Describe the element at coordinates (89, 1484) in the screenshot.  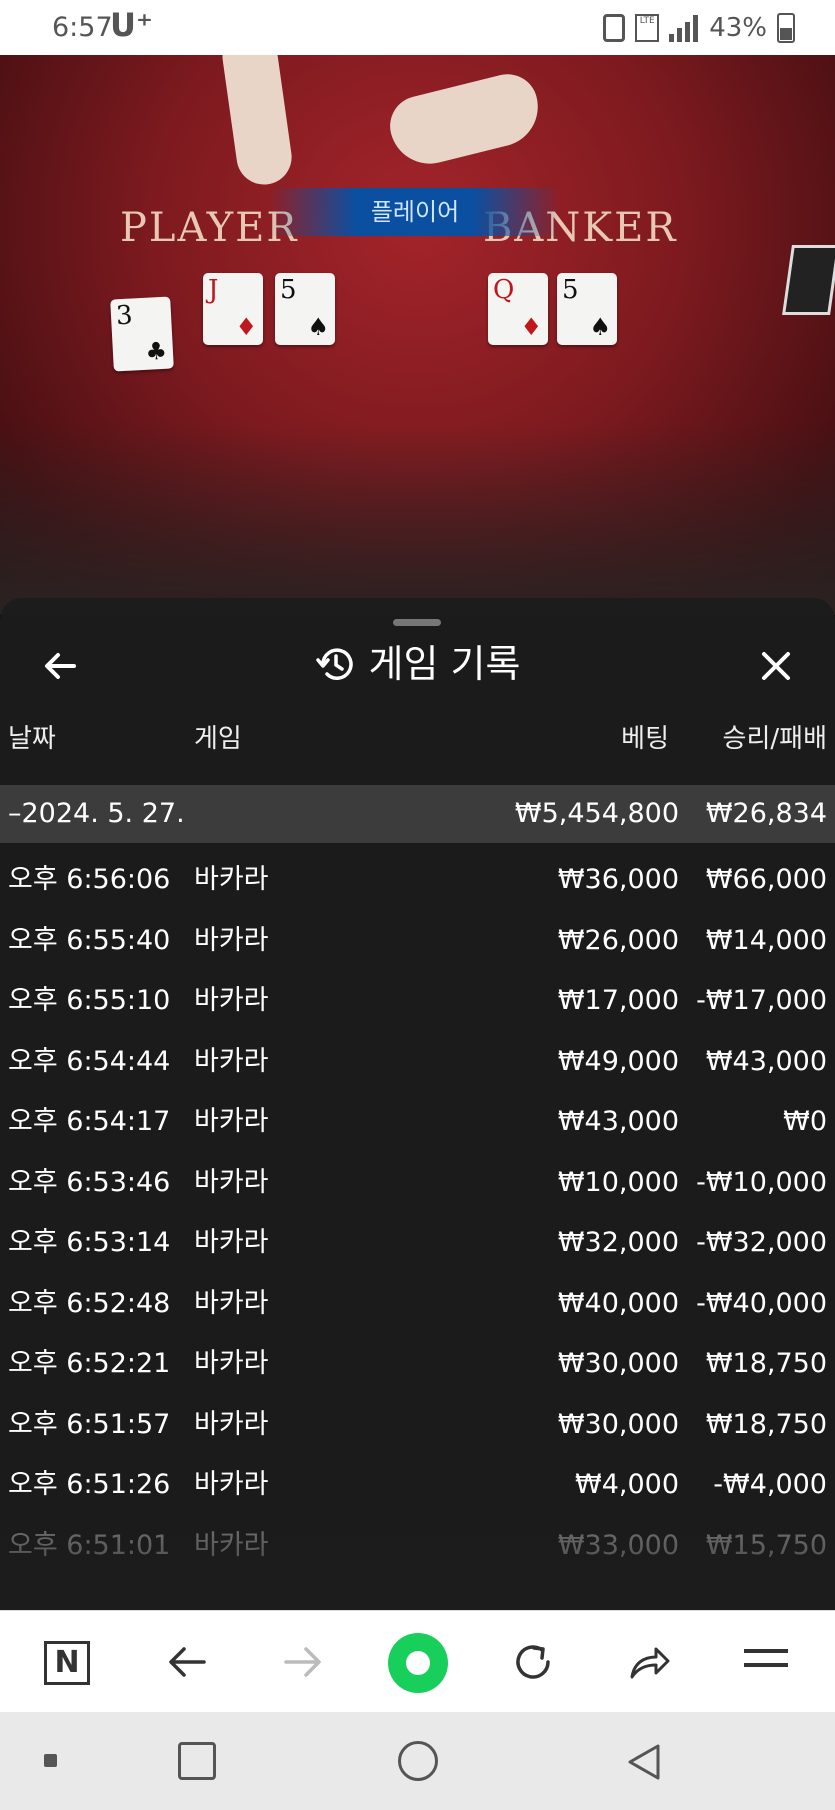
I see `row-time: 오후 6:51:26` at that location.